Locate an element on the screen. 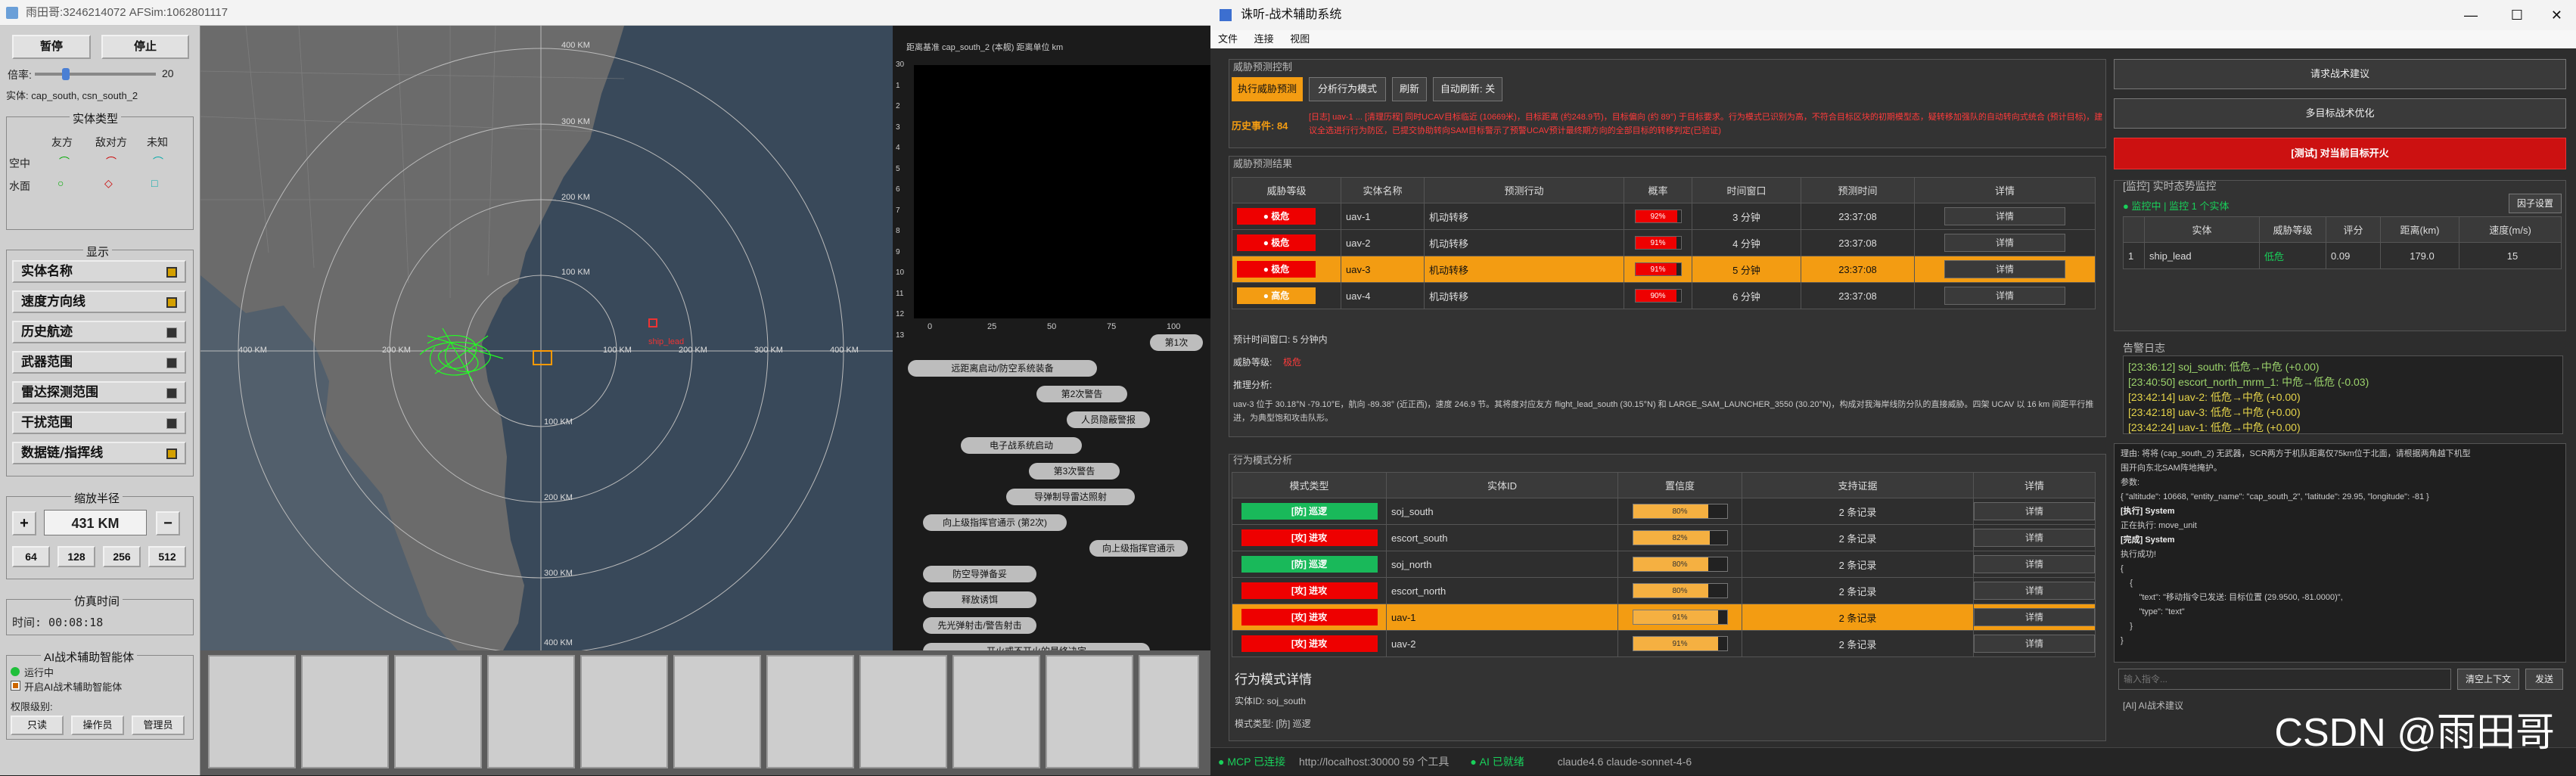  ship-lead-label: ship_lead is located at coordinates (666, 341).